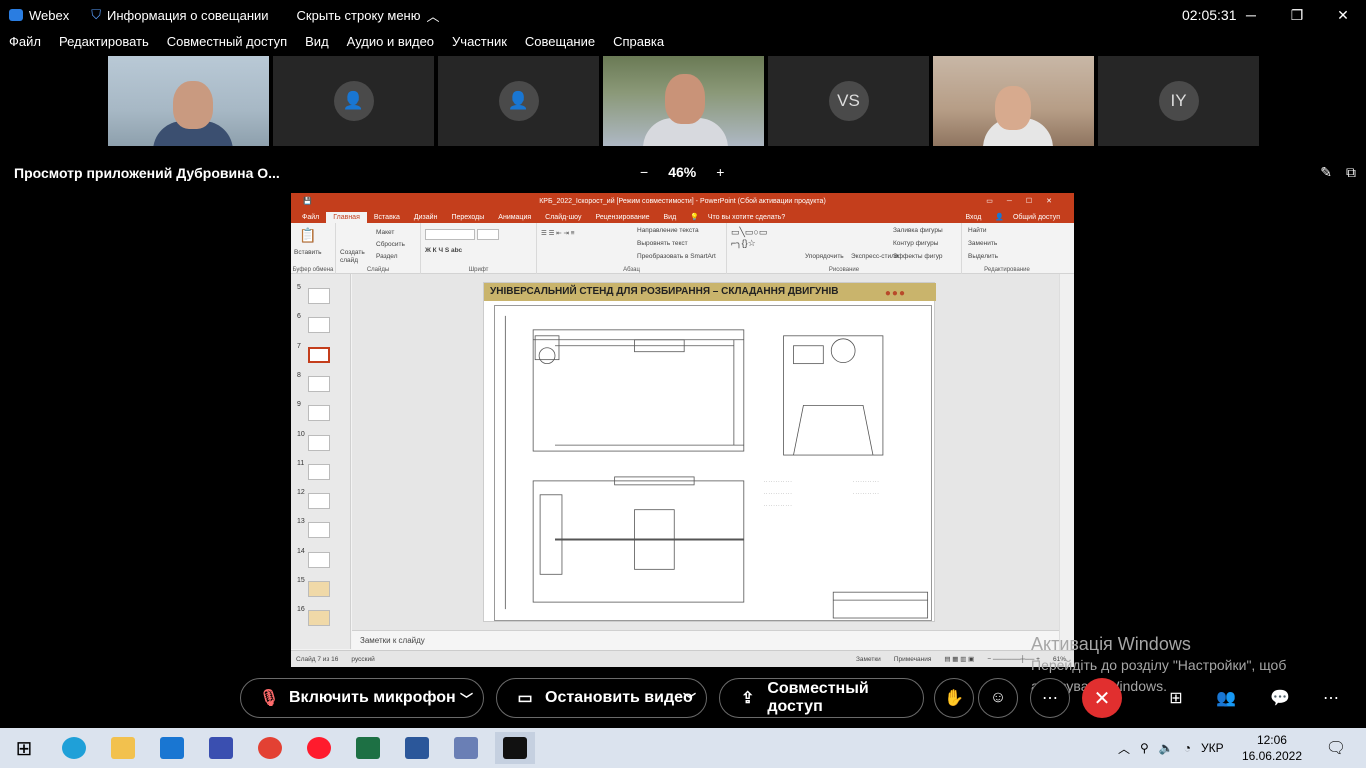 Image resolution: width=1366 pixels, height=768 pixels. What do you see at coordinates (1026, 201) in the screenshot?
I see `ppt-window-controls: ▭─☐✕` at bounding box center [1026, 201].